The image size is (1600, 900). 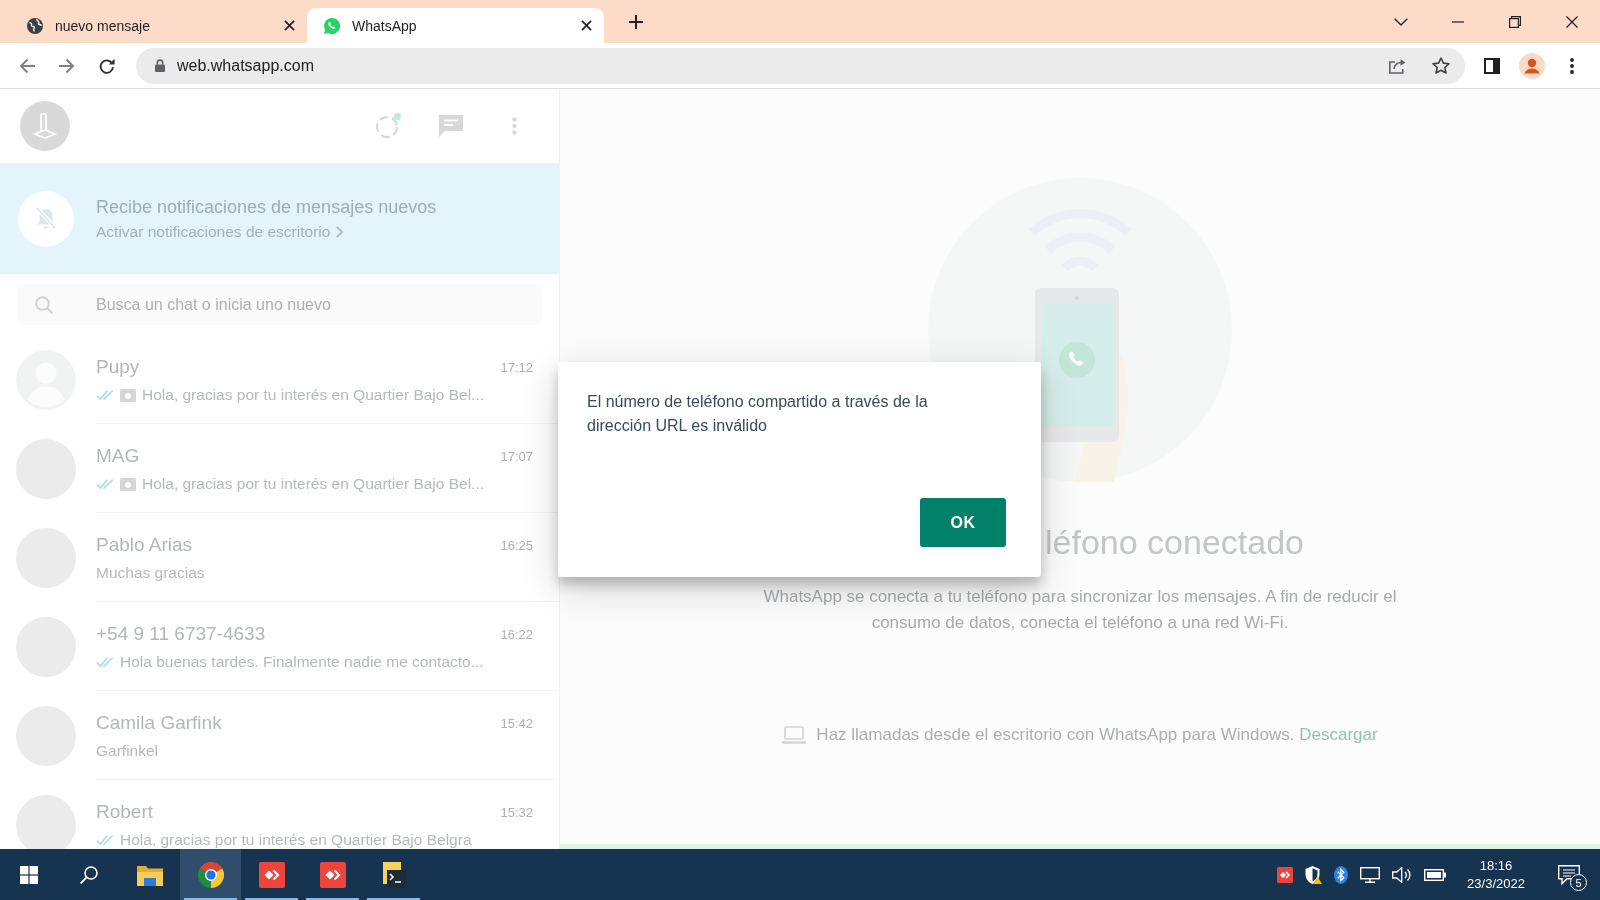 I want to click on windows-logo-icon, so click(x=29, y=874).